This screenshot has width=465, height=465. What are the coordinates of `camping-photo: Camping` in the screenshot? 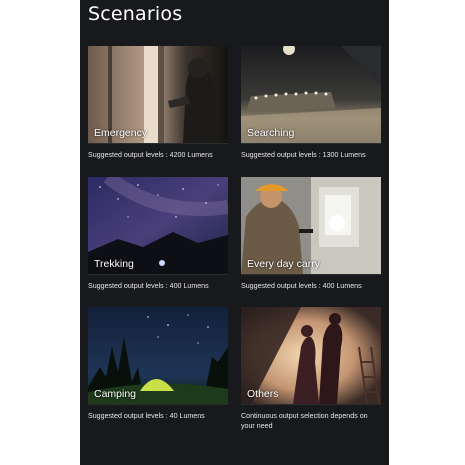 It's located at (158, 356).